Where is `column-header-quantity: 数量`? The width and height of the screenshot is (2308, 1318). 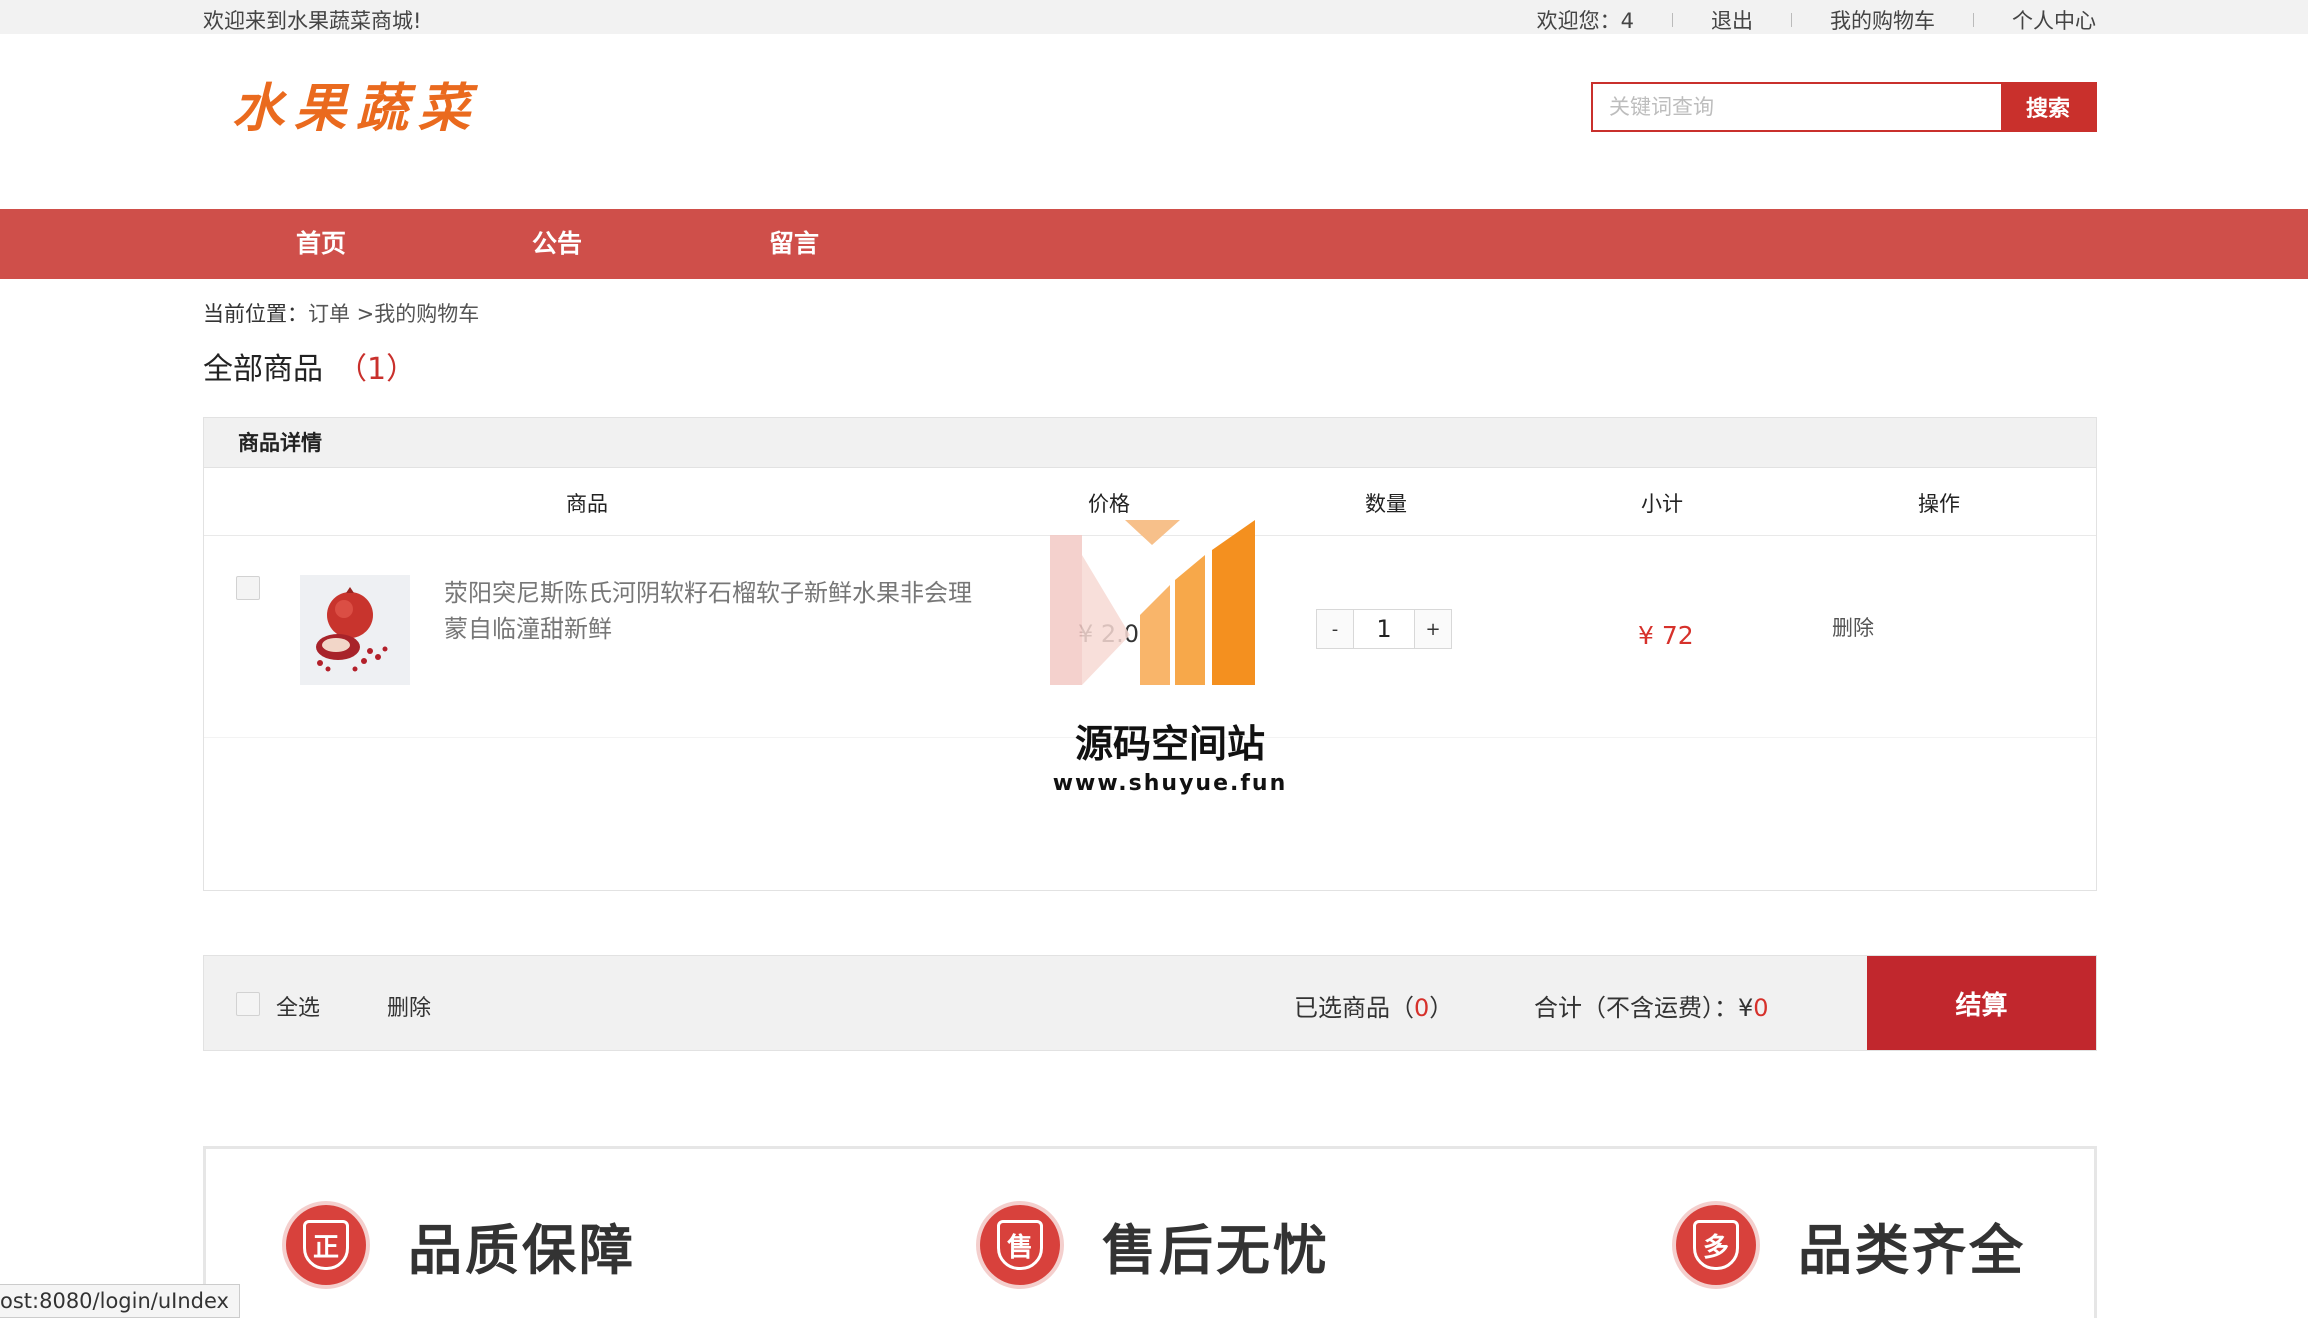 column-header-quantity: 数量 is located at coordinates (1386, 504).